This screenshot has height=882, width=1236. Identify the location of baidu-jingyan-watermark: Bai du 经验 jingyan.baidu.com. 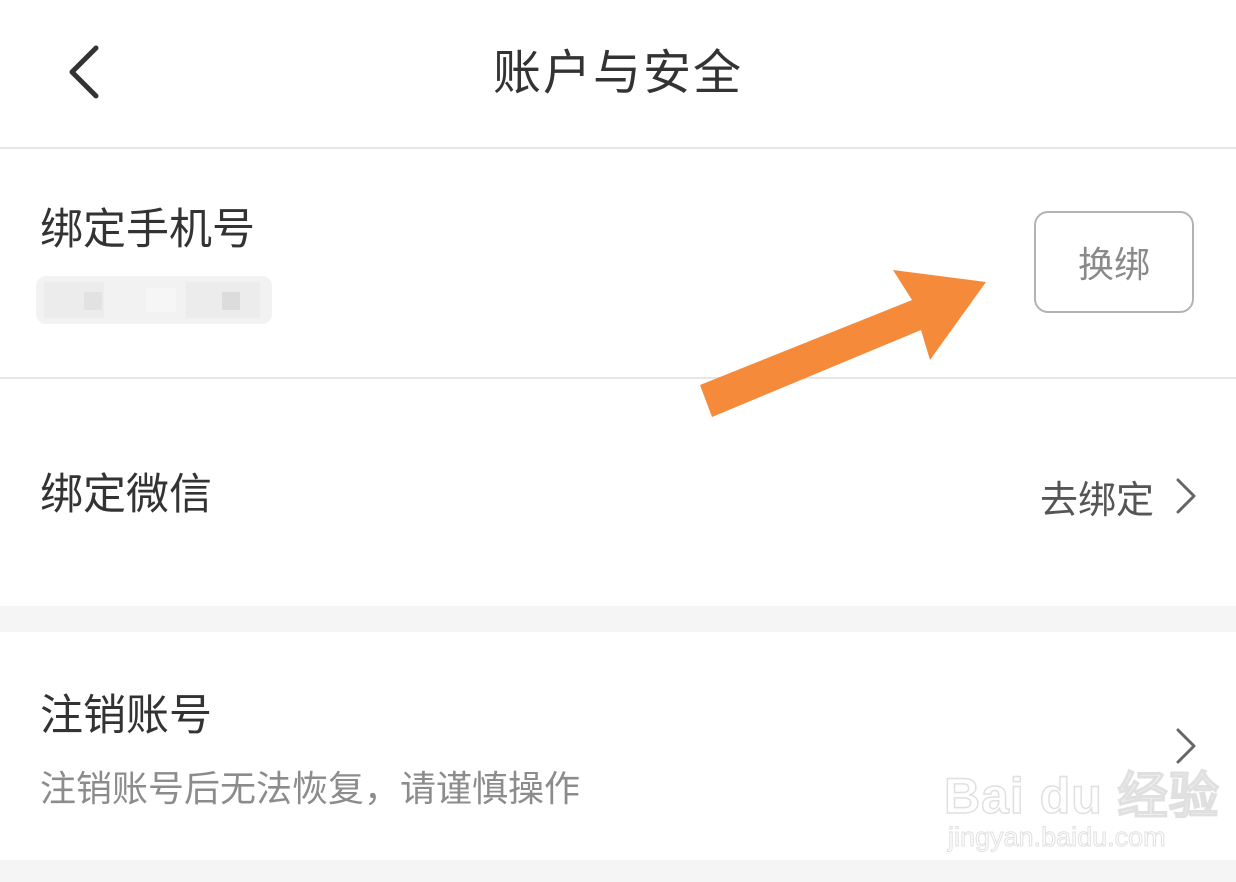
(1081, 803).